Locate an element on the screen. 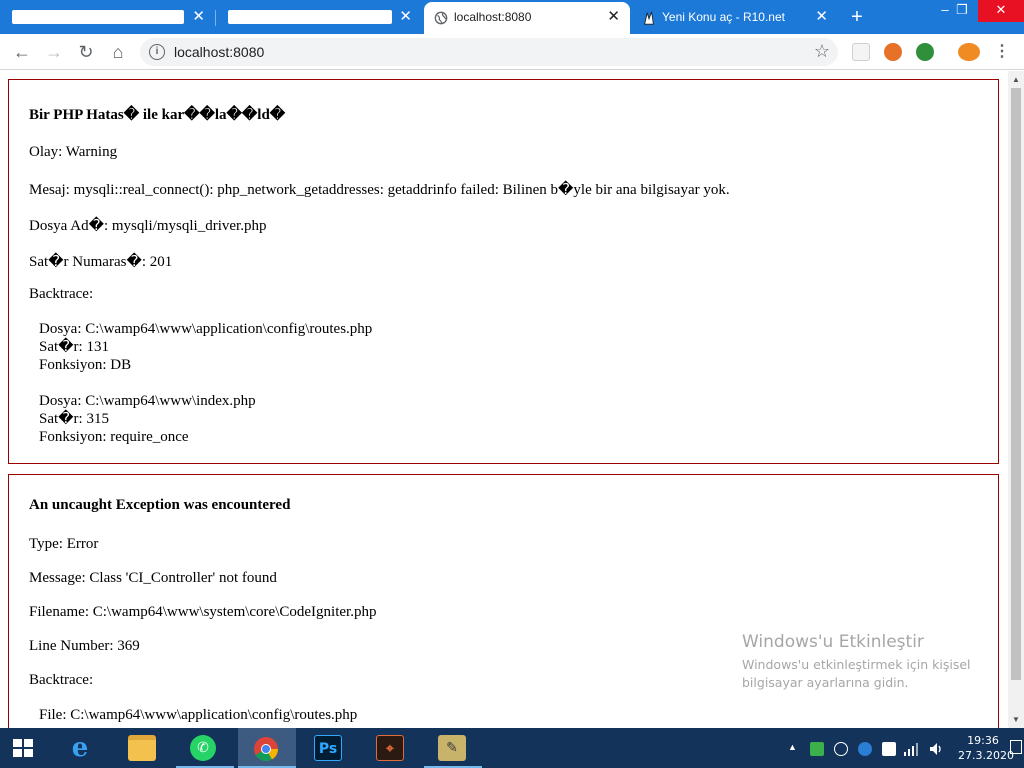  menu-kebab-icon: ⋮ is located at coordinates (1002, 52).